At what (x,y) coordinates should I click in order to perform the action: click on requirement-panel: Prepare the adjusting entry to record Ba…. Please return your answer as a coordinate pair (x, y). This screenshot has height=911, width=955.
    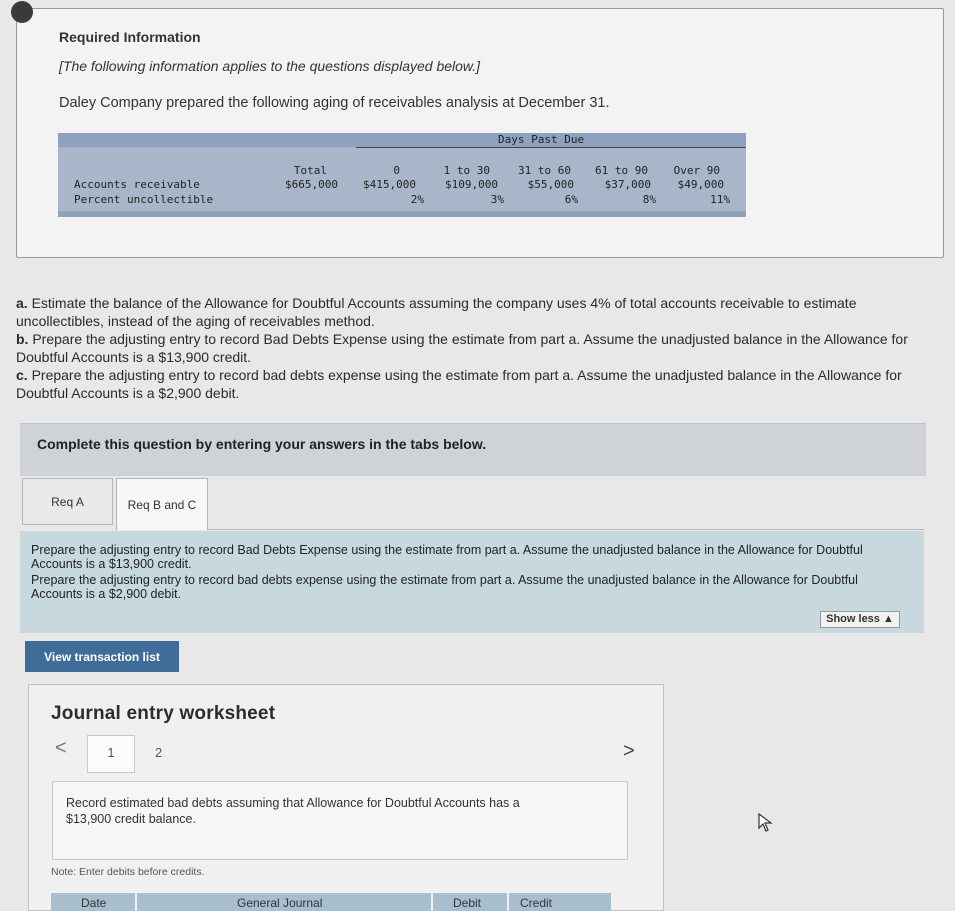
    Looking at the image, I should click on (472, 582).